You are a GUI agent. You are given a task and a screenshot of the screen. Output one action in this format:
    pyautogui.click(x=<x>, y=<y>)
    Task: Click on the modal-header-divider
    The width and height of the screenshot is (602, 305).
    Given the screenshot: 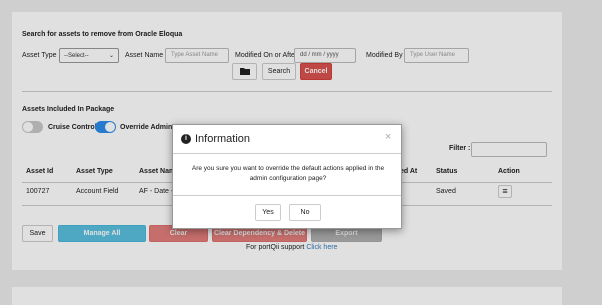 What is the action you would take?
    pyautogui.click(x=287, y=153)
    